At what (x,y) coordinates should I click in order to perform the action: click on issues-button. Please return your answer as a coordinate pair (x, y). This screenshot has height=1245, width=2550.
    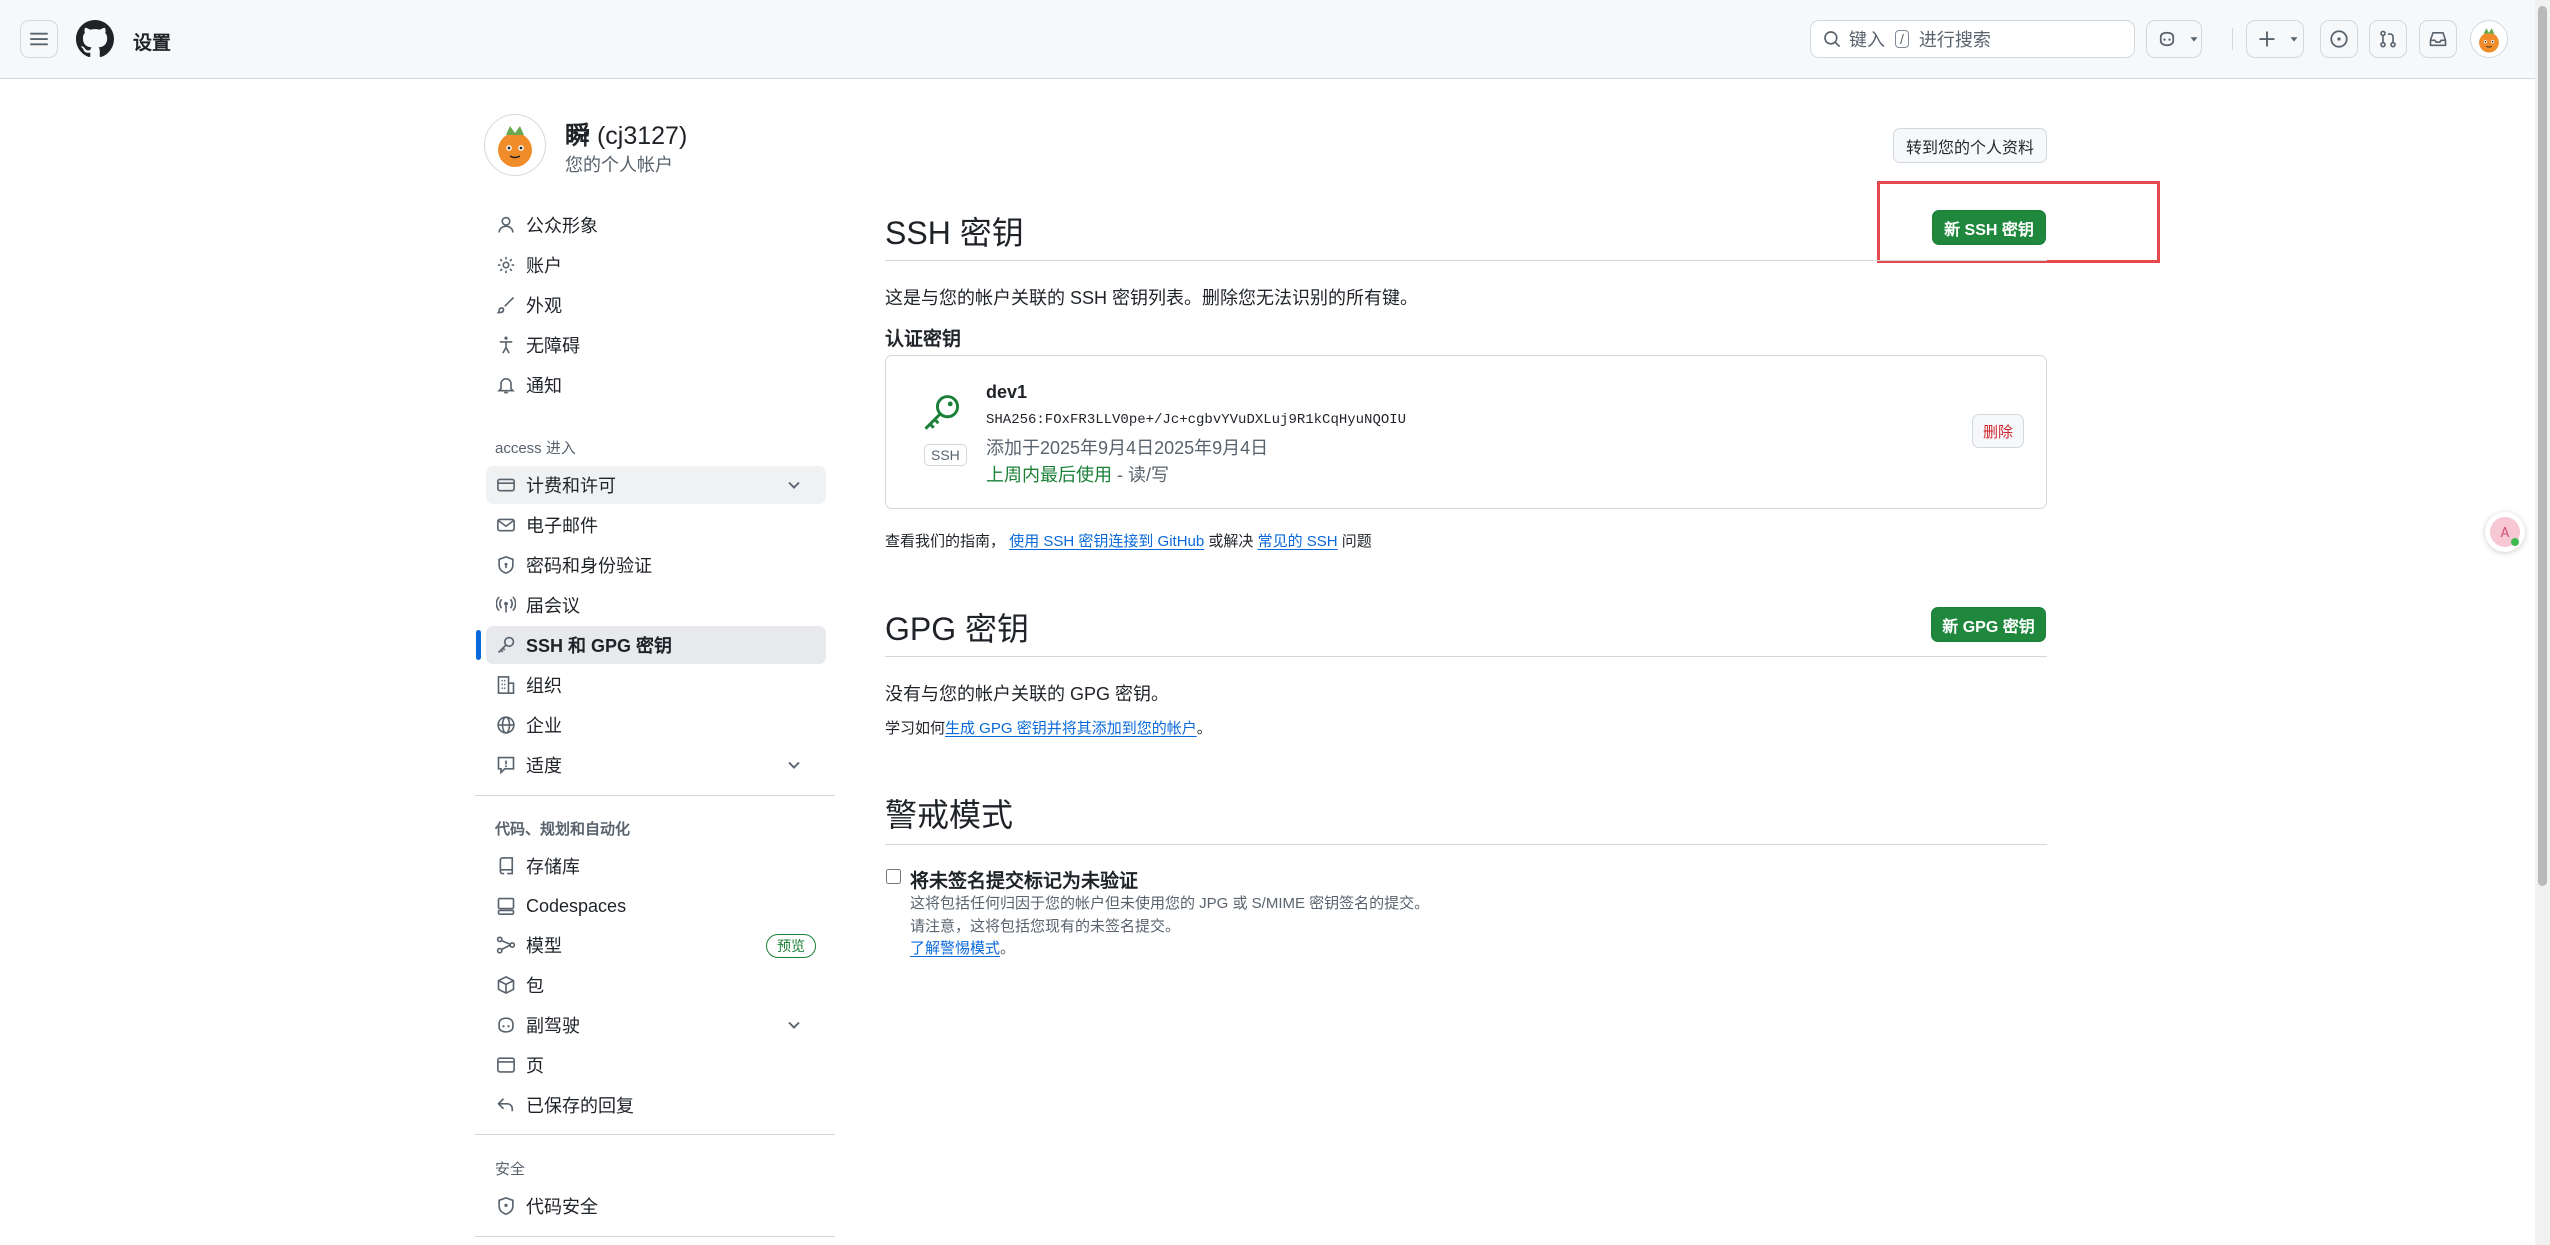
    Looking at the image, I should click on (2339, 39).